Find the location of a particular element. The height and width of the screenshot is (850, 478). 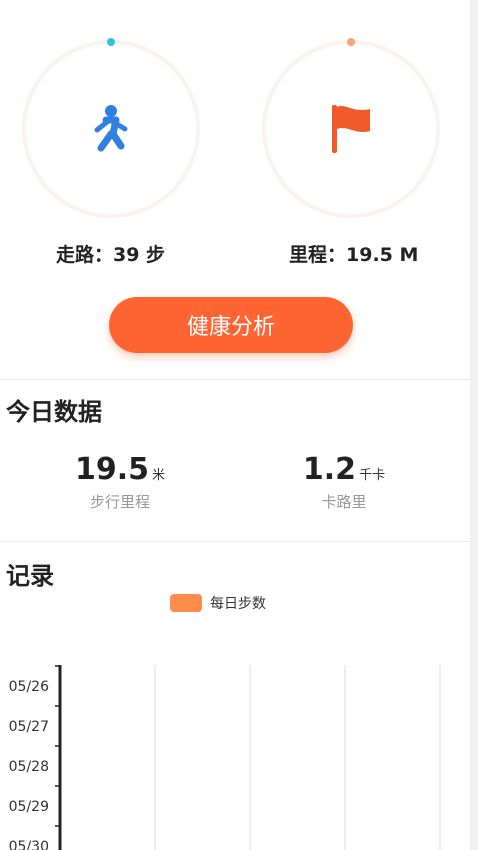

calories-unit: 千卡 is located at coordinates (372, 475).